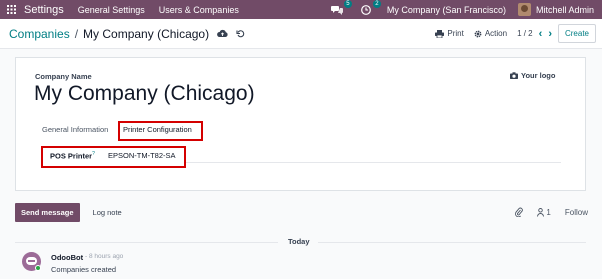 The width and height of the screenshot is (602, 279). Describe the element at coordinates (111, 10) in the screenshot. I see `menu-general-settings: General Settings` at that location.